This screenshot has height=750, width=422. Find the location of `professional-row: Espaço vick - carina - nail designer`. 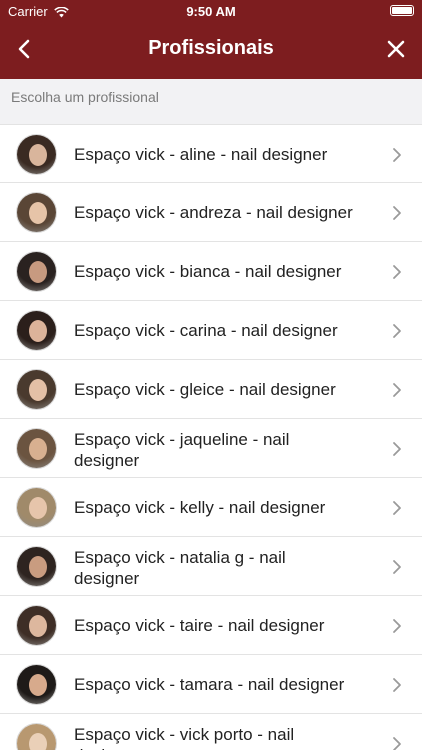

professional-row: Espaço vick - carina - nail designer is located at coordinates (211, 330).